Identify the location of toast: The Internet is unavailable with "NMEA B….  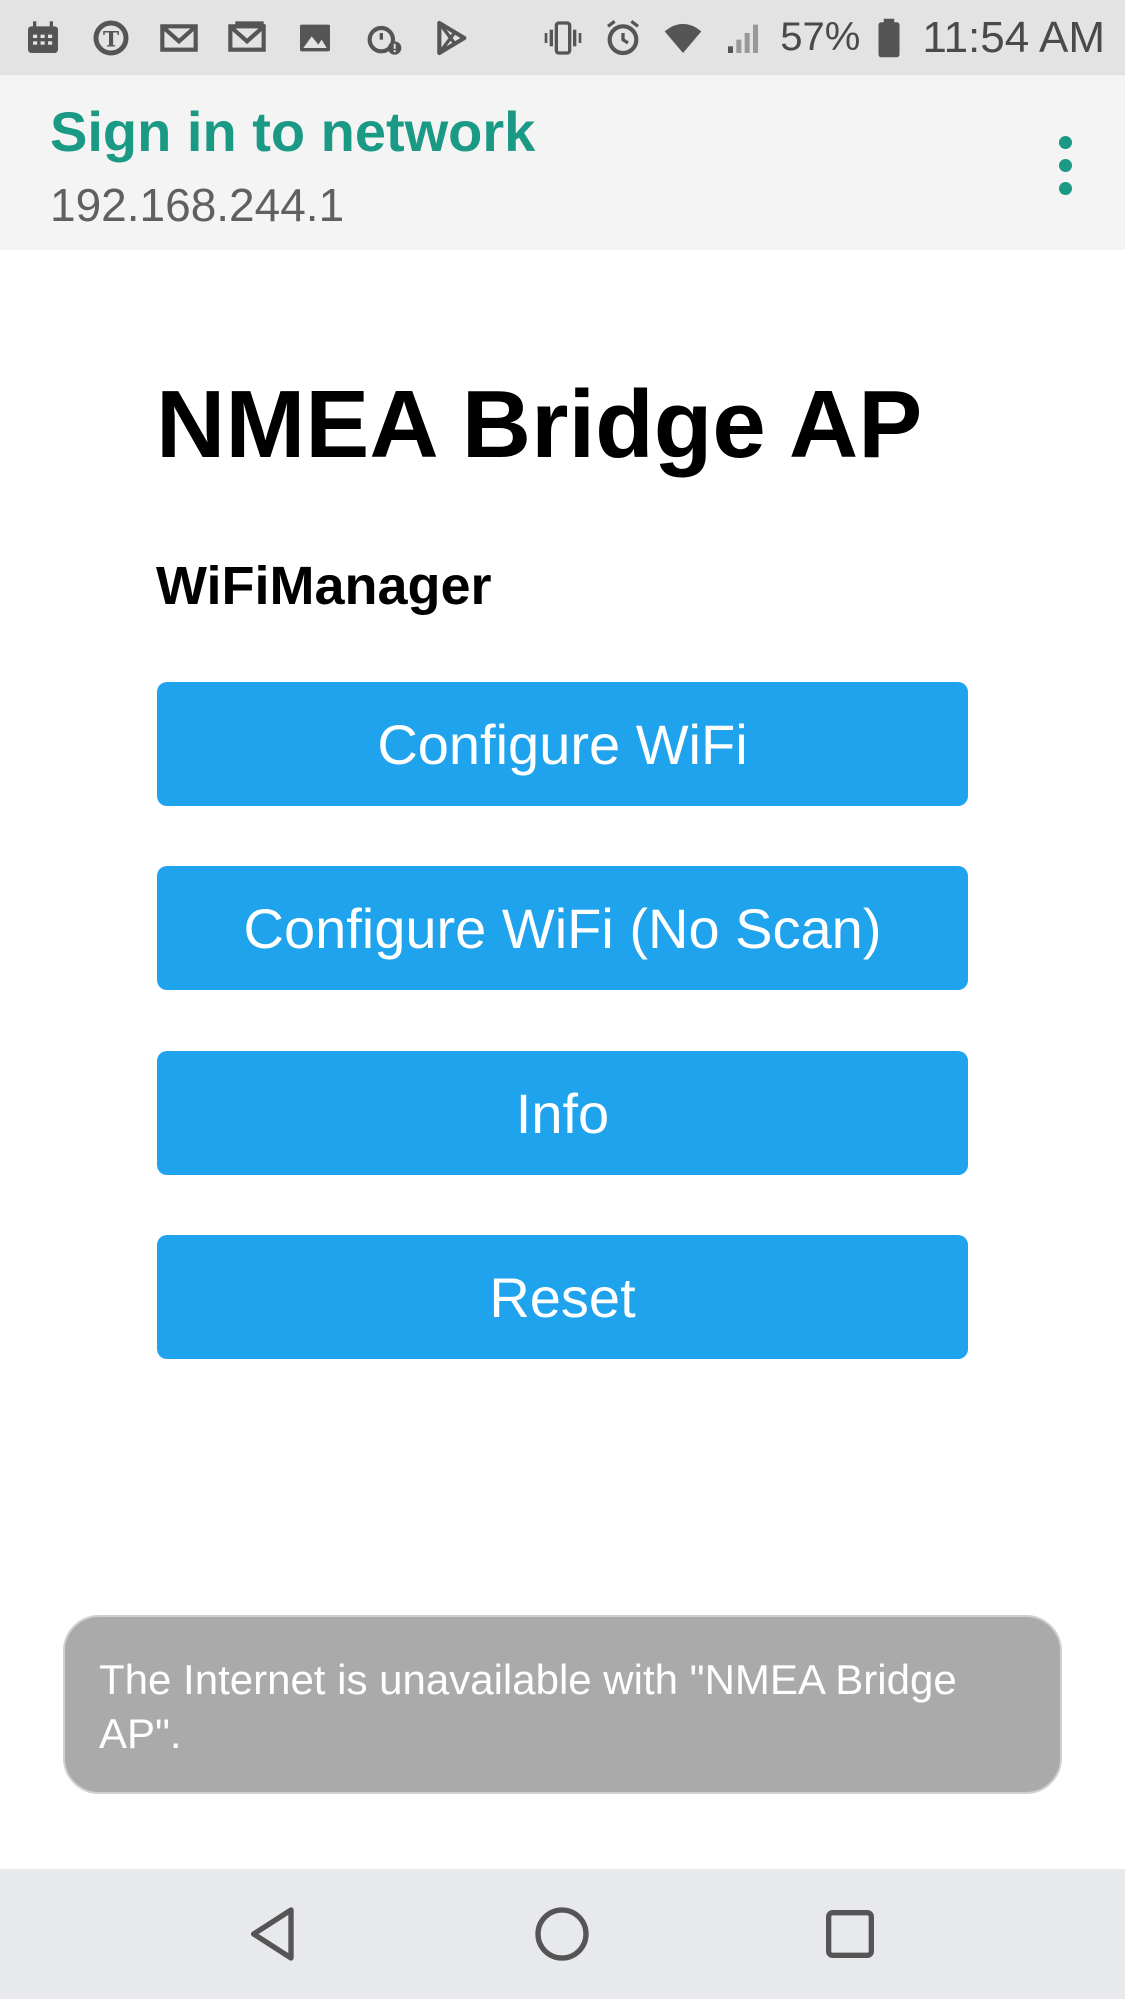
(562, 1704).